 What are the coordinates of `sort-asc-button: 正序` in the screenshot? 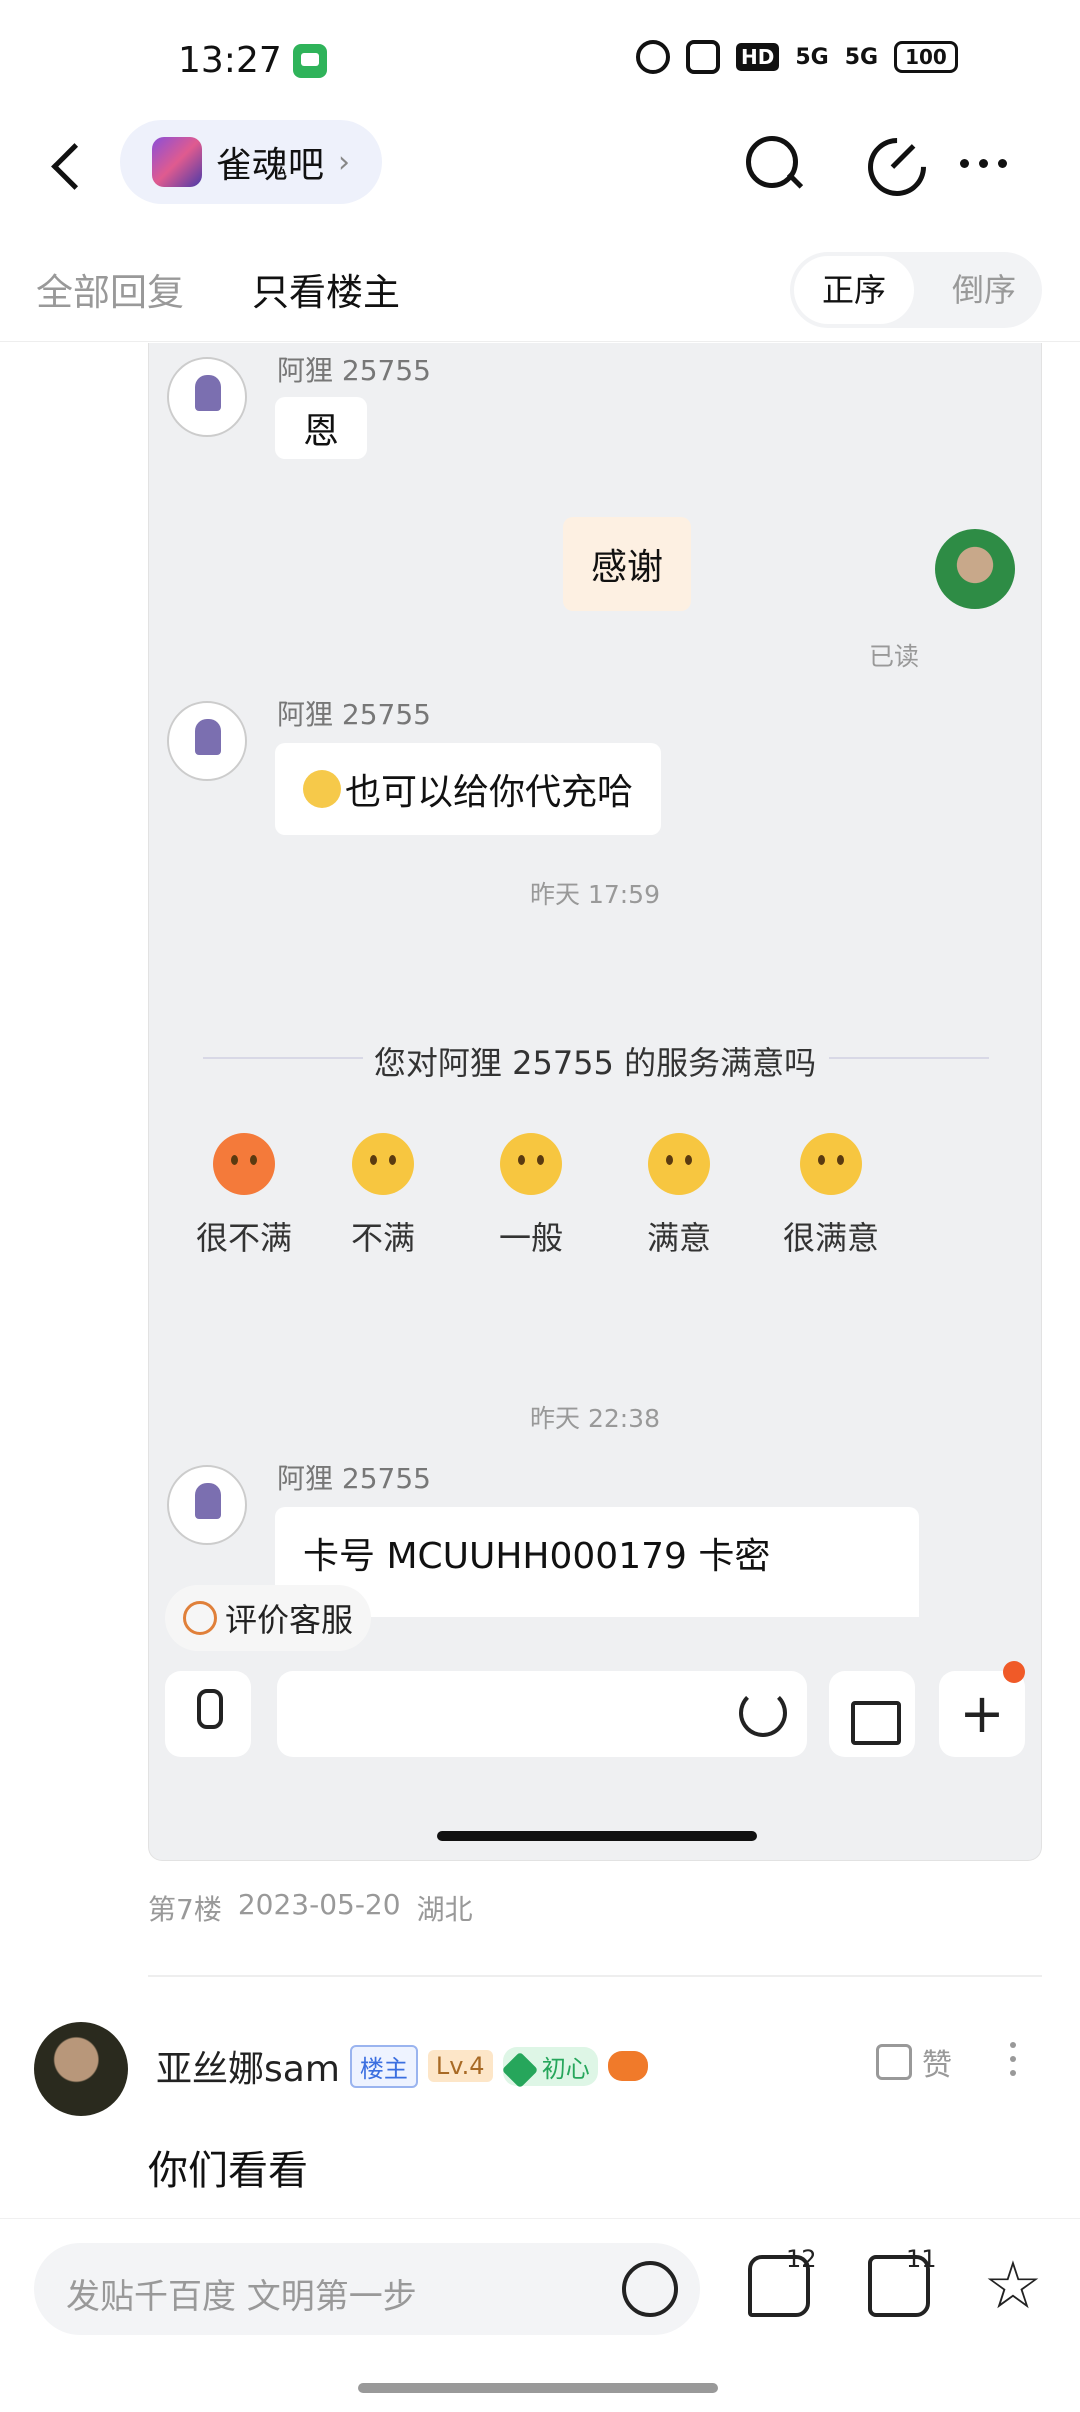 It's located at (854, 290).